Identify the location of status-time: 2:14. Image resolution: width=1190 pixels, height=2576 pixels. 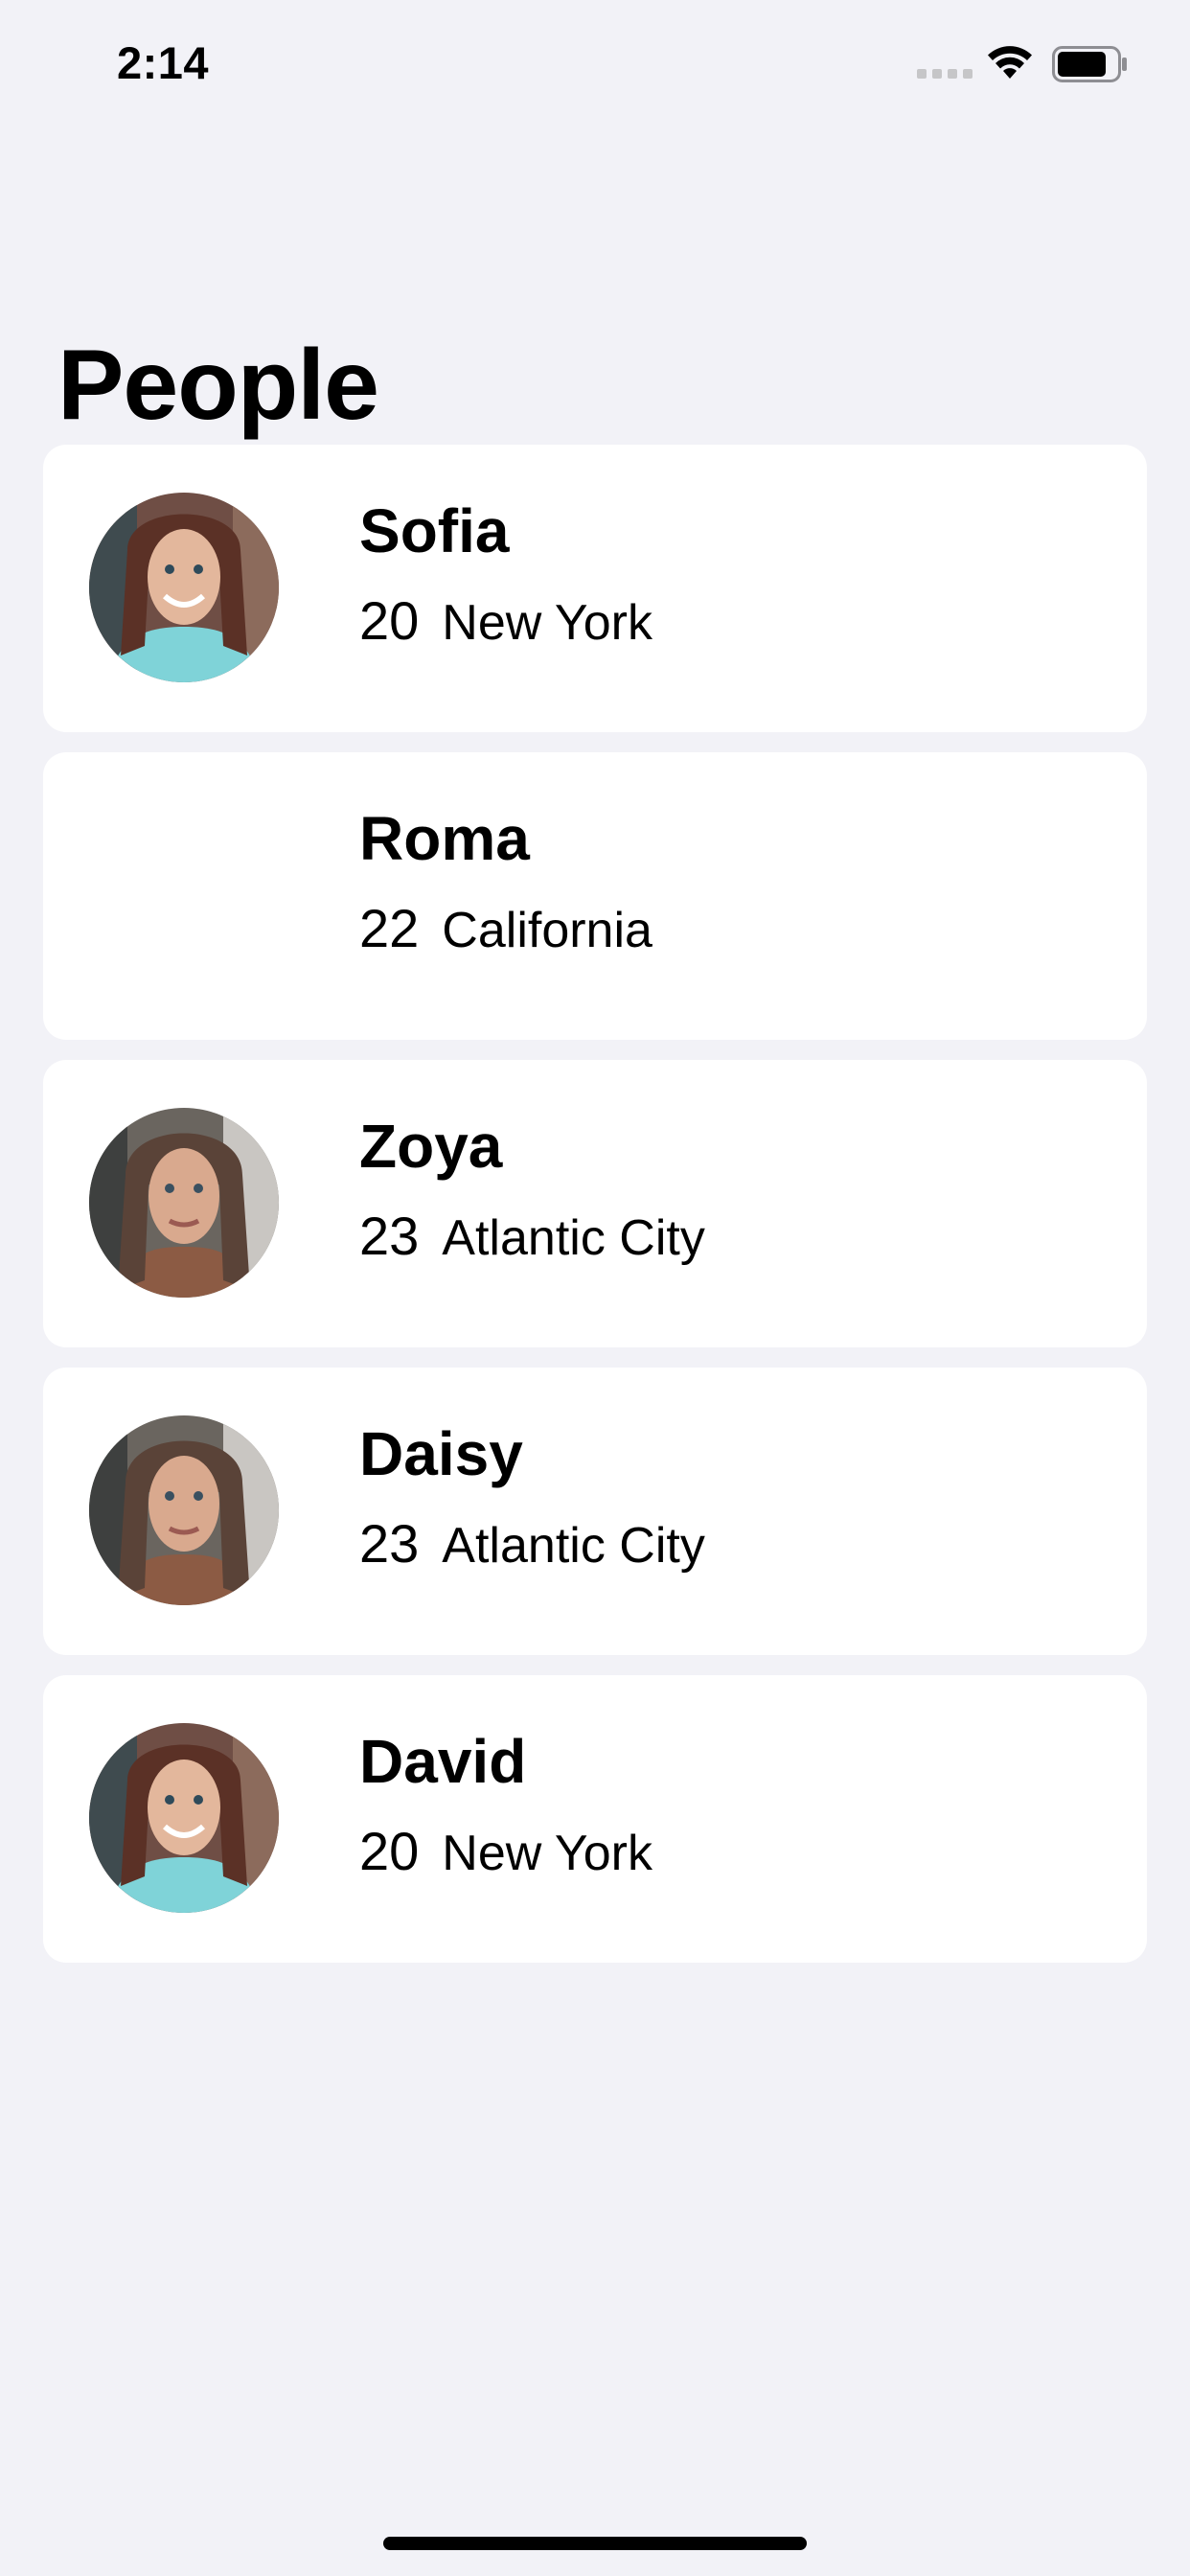
(163, 63).